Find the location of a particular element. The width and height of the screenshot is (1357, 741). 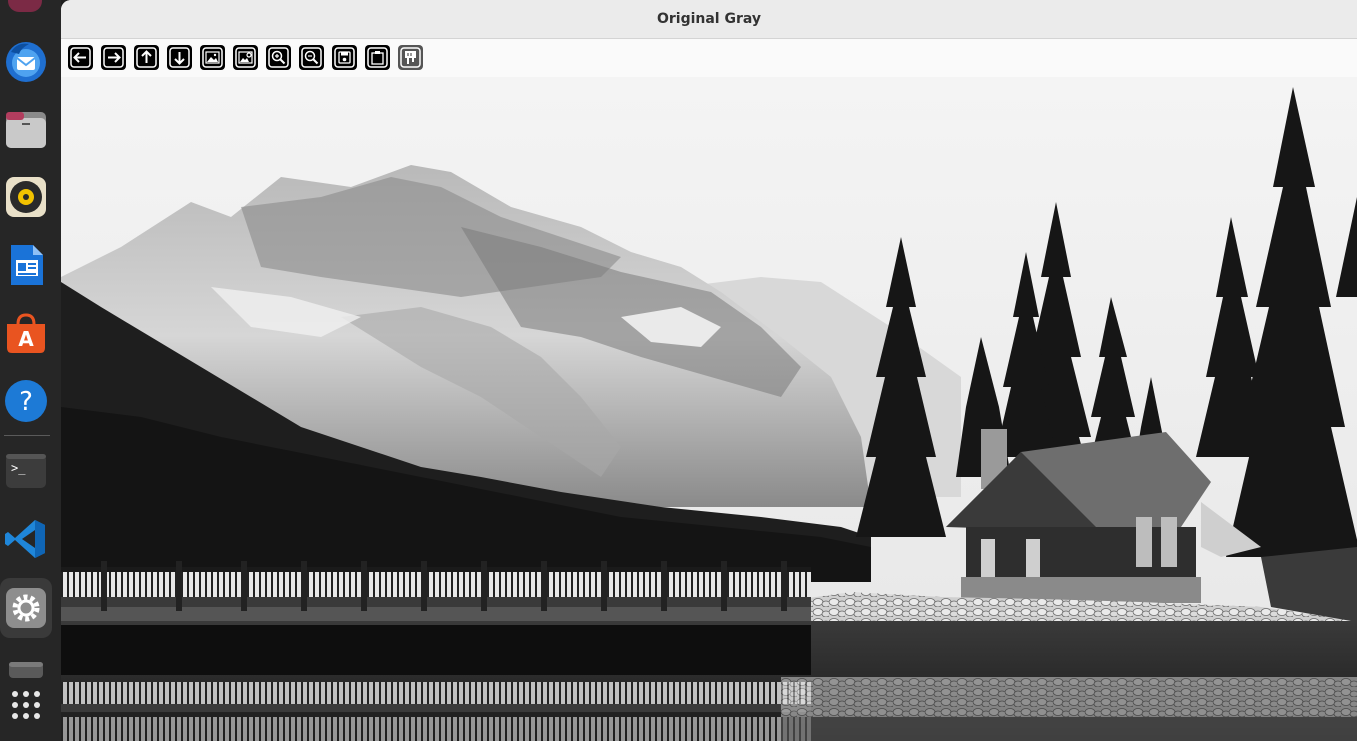

writer-icon is located at coordinates (26, 265).